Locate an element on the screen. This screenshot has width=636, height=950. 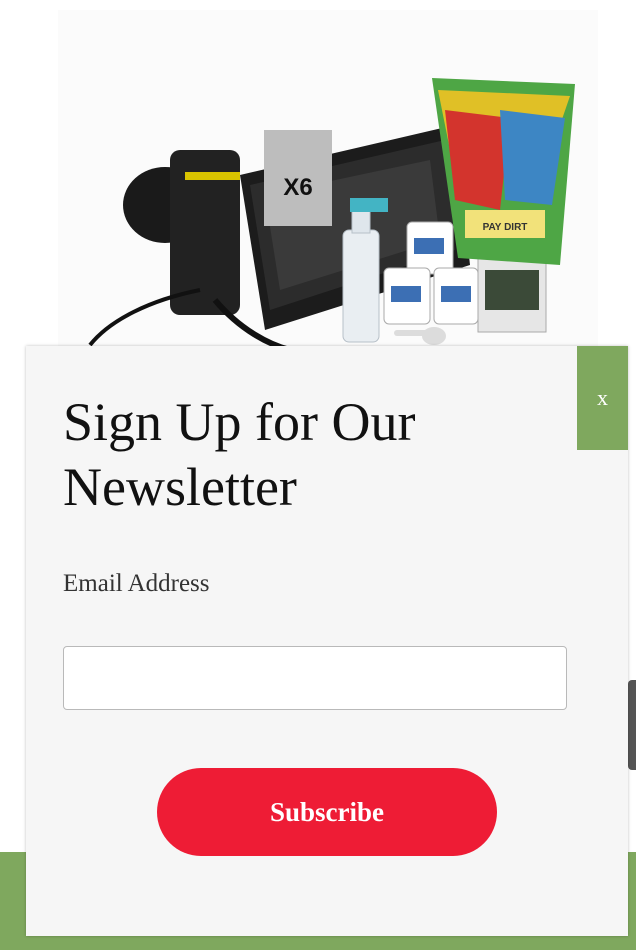
x6-packet-shape: X6 is located at coordinates (298, 178).